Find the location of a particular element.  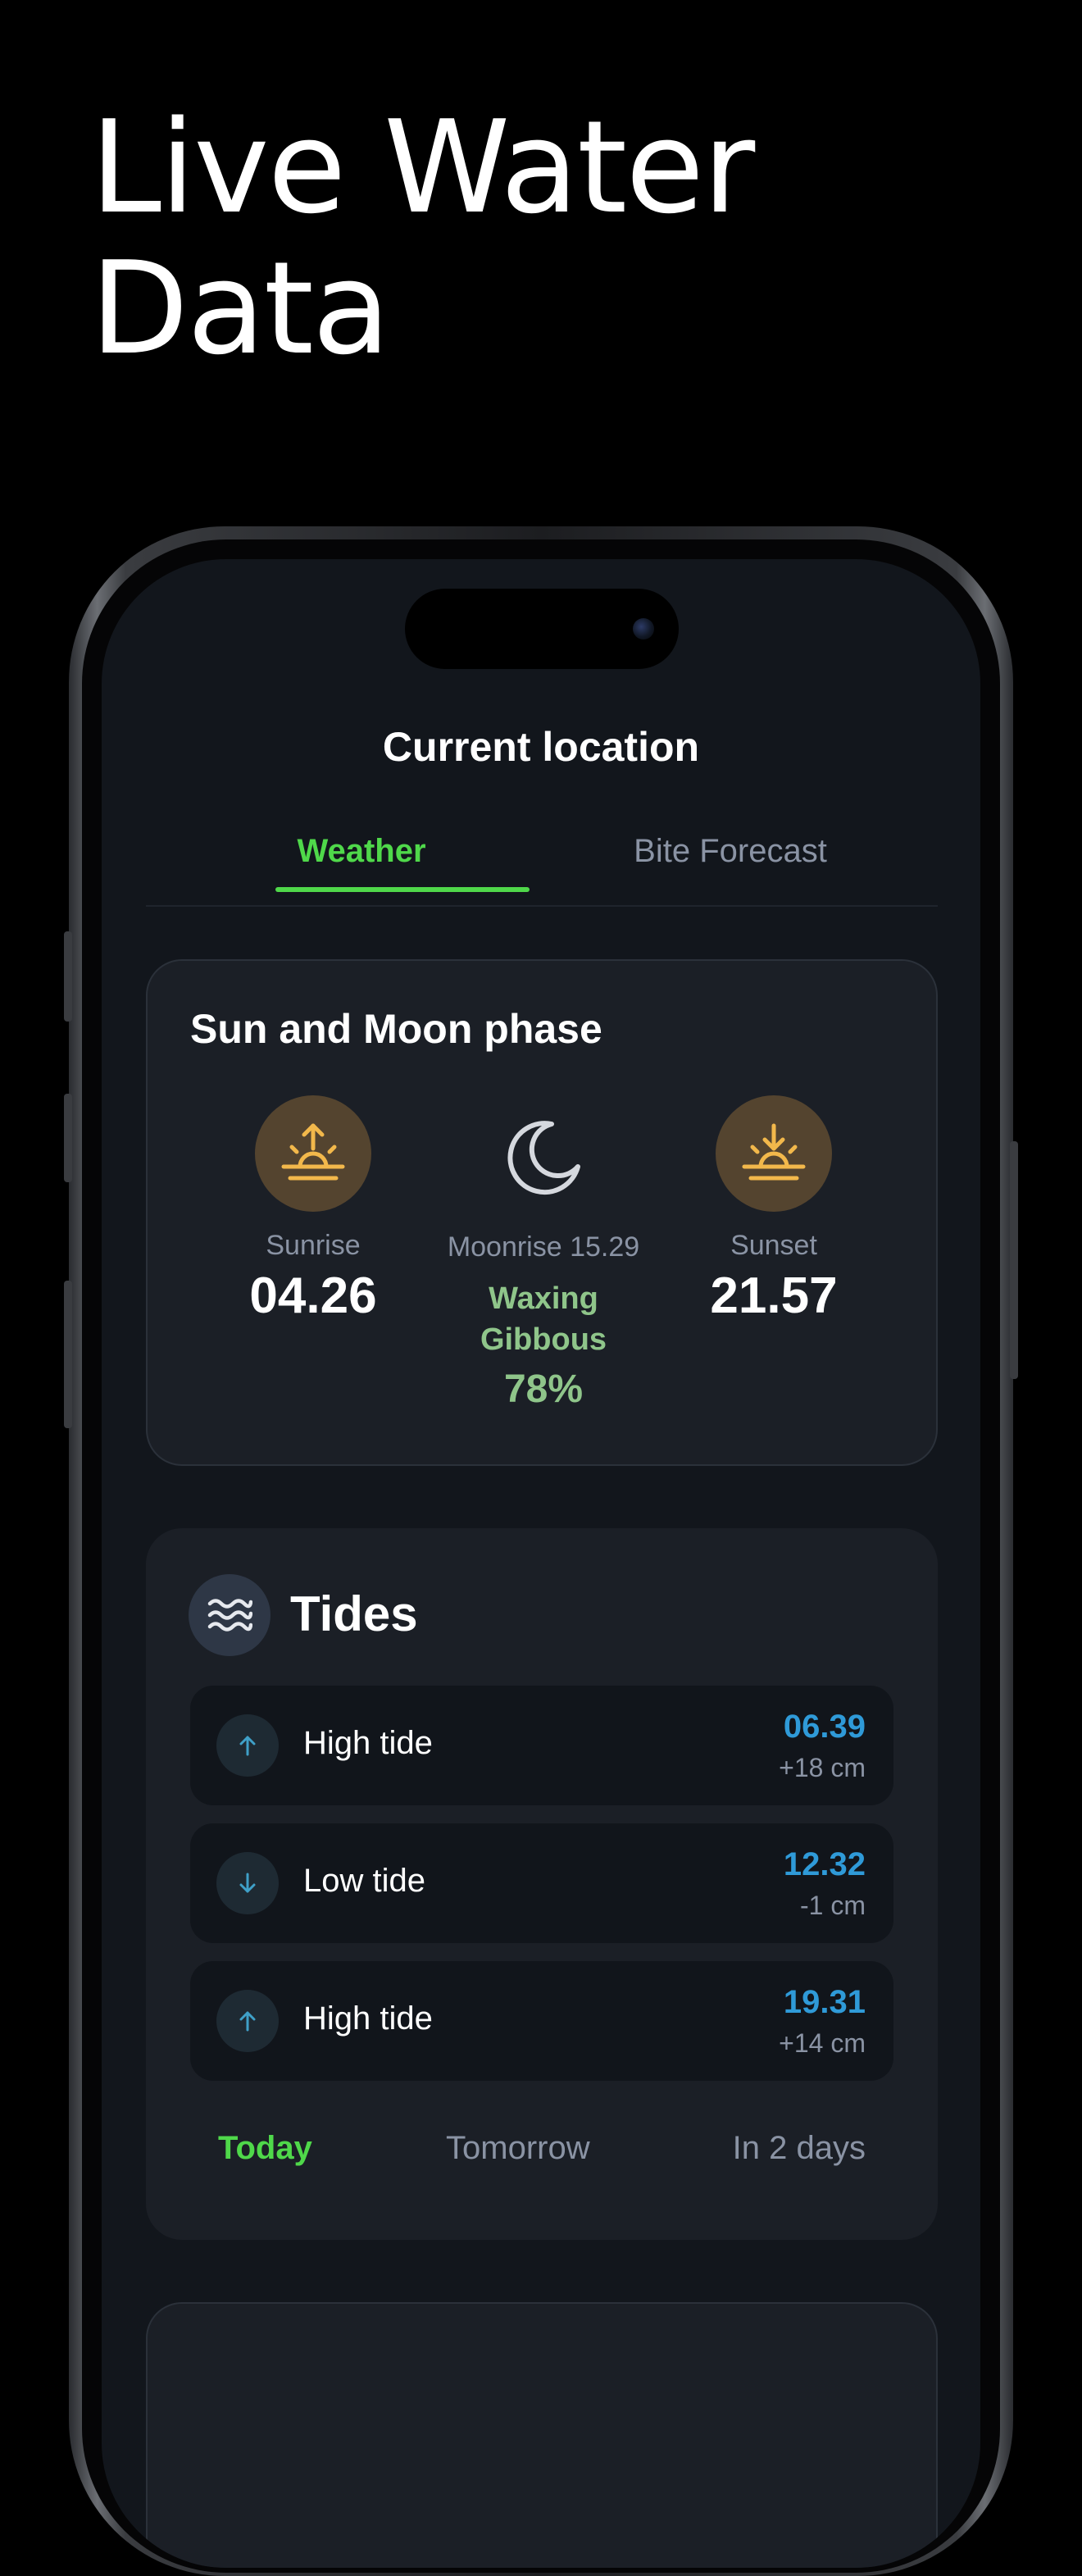

tide-row: Low tide 12.32 -1 cm is located at coordinates (541, 1883).